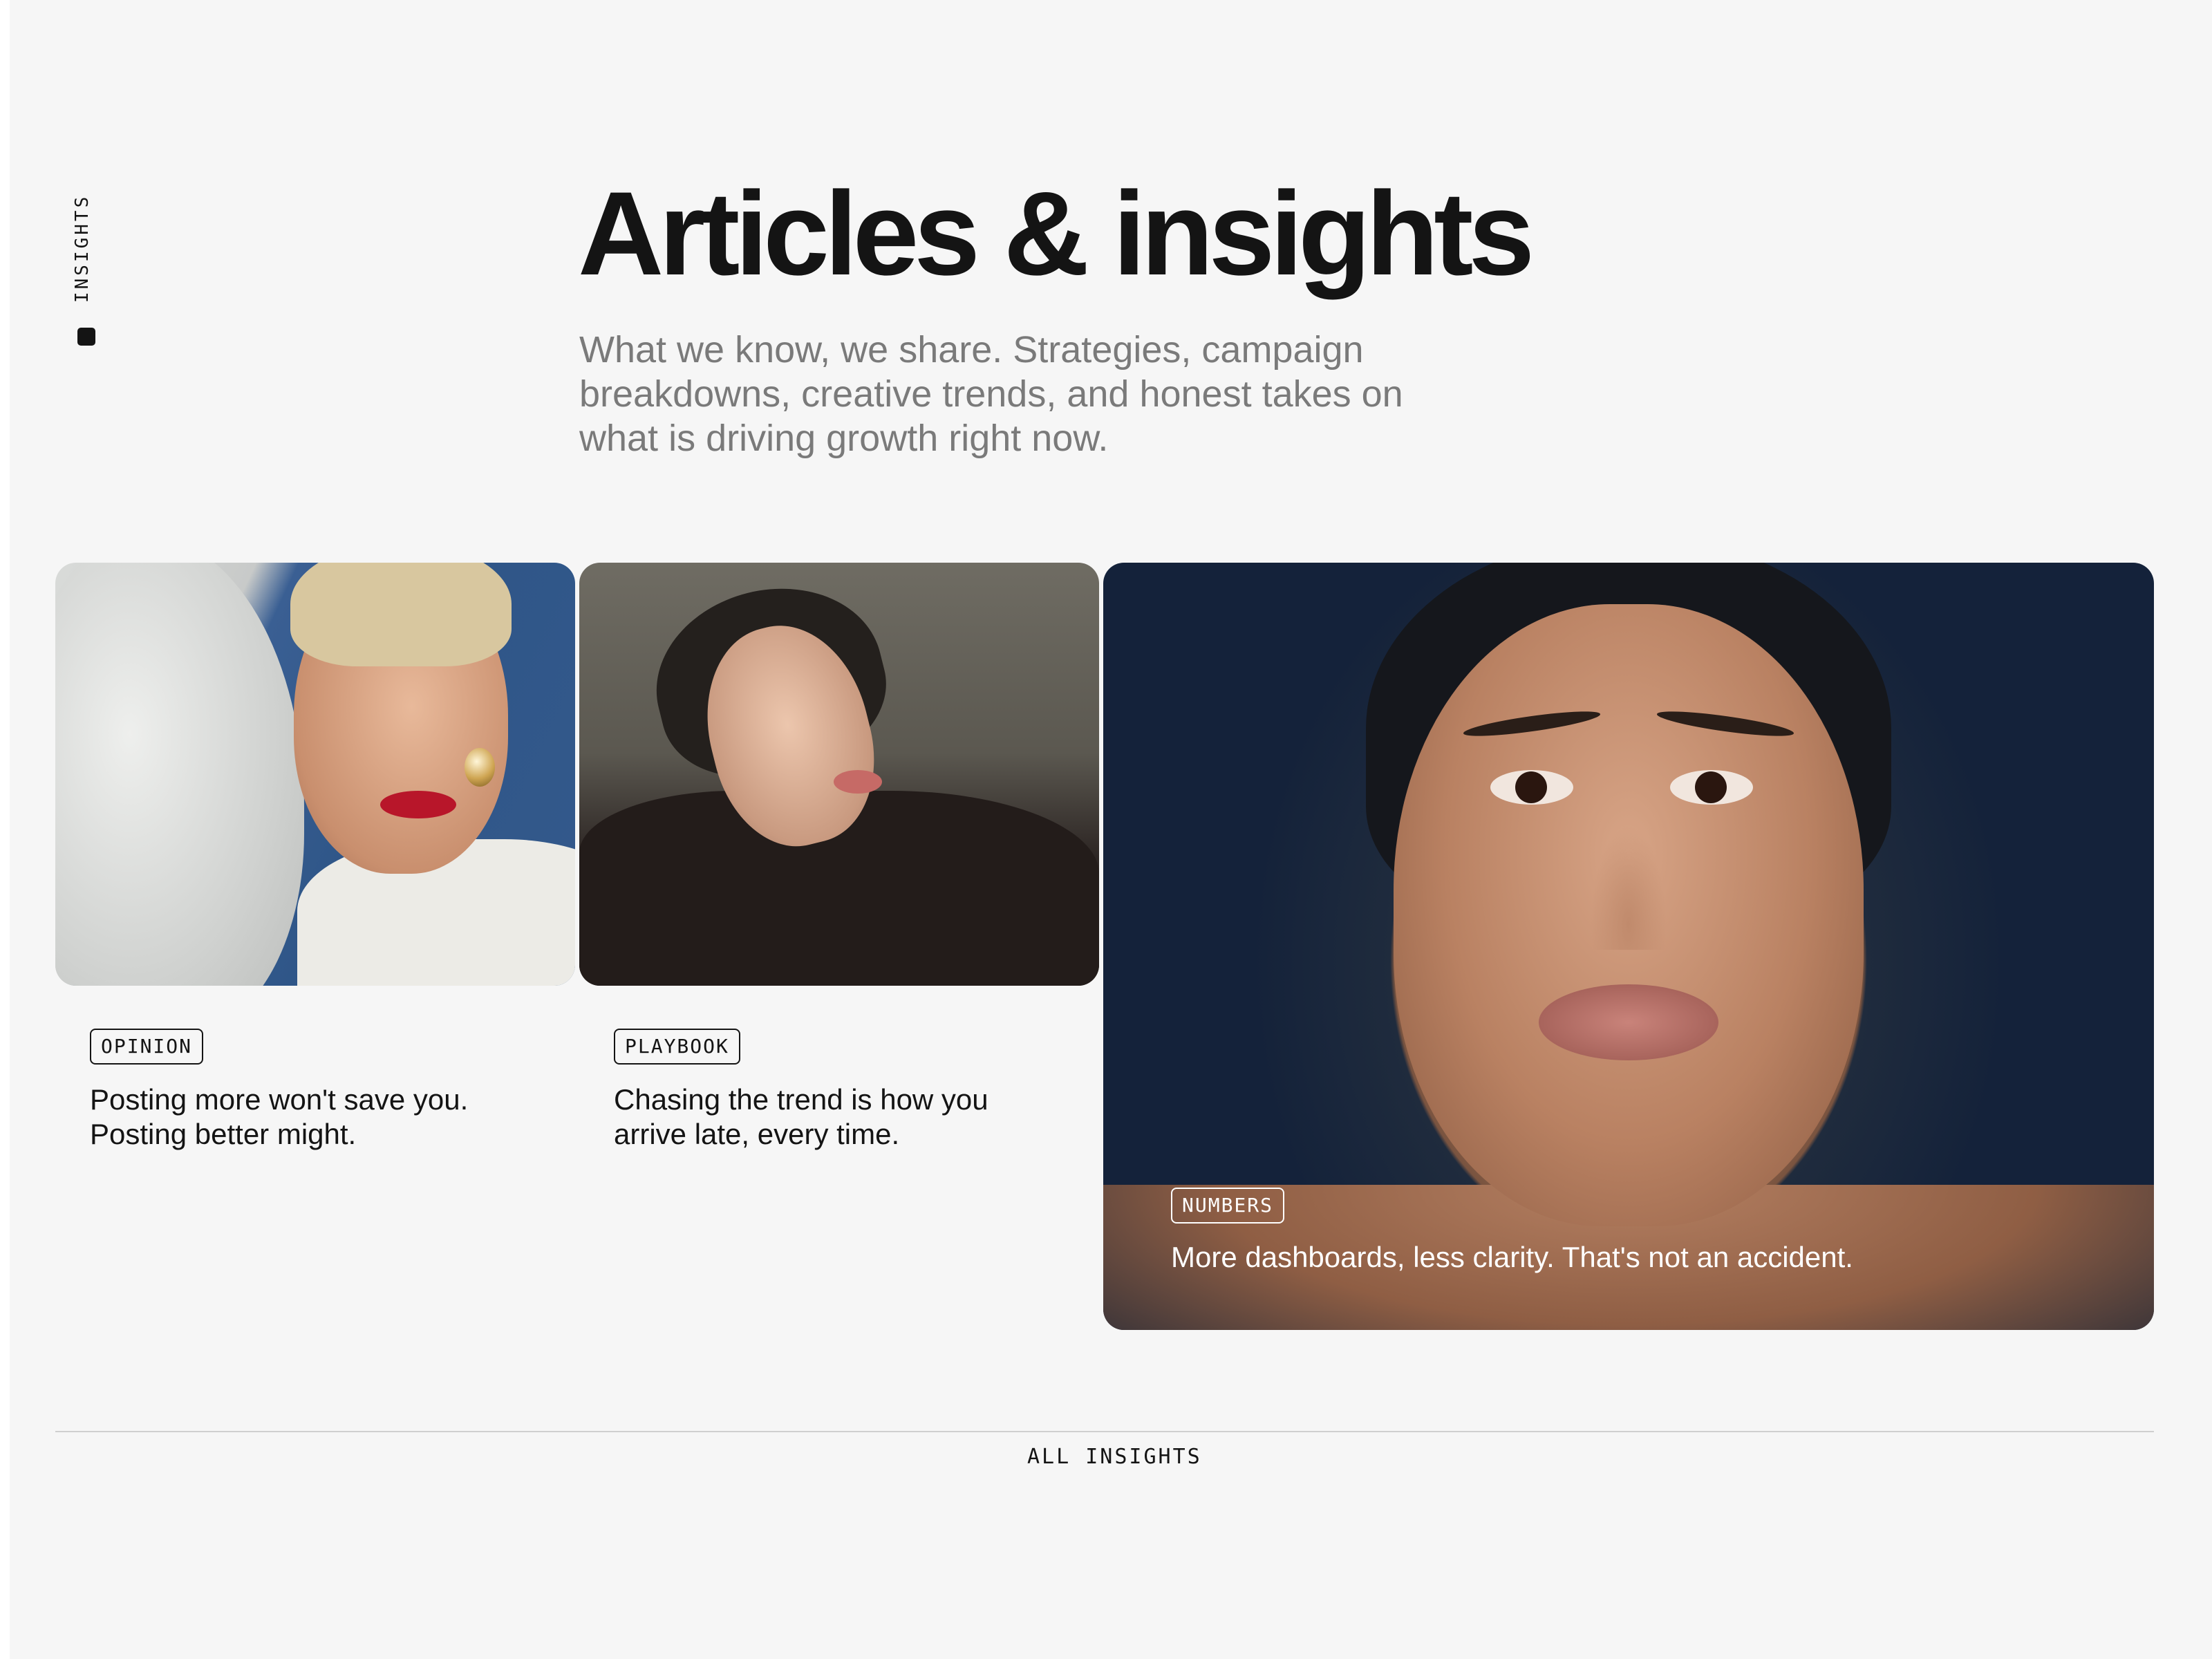  Describe the element at coordinates (677, 1047) in the screenshot. I see `article-tag-playbook: PLAYBOOK` at that location.